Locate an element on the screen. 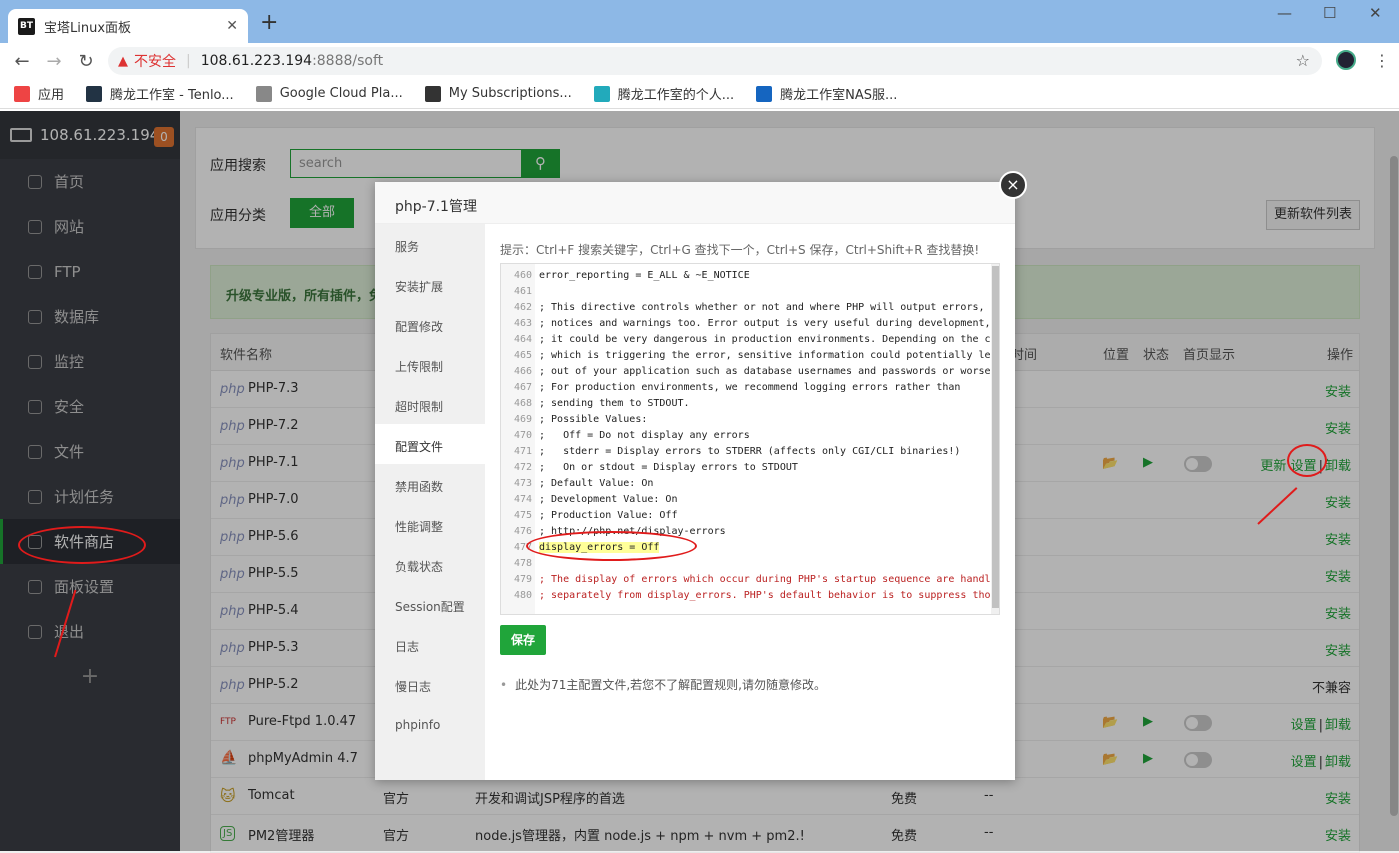  forward-icon: → is located at coordinates (54, 61).